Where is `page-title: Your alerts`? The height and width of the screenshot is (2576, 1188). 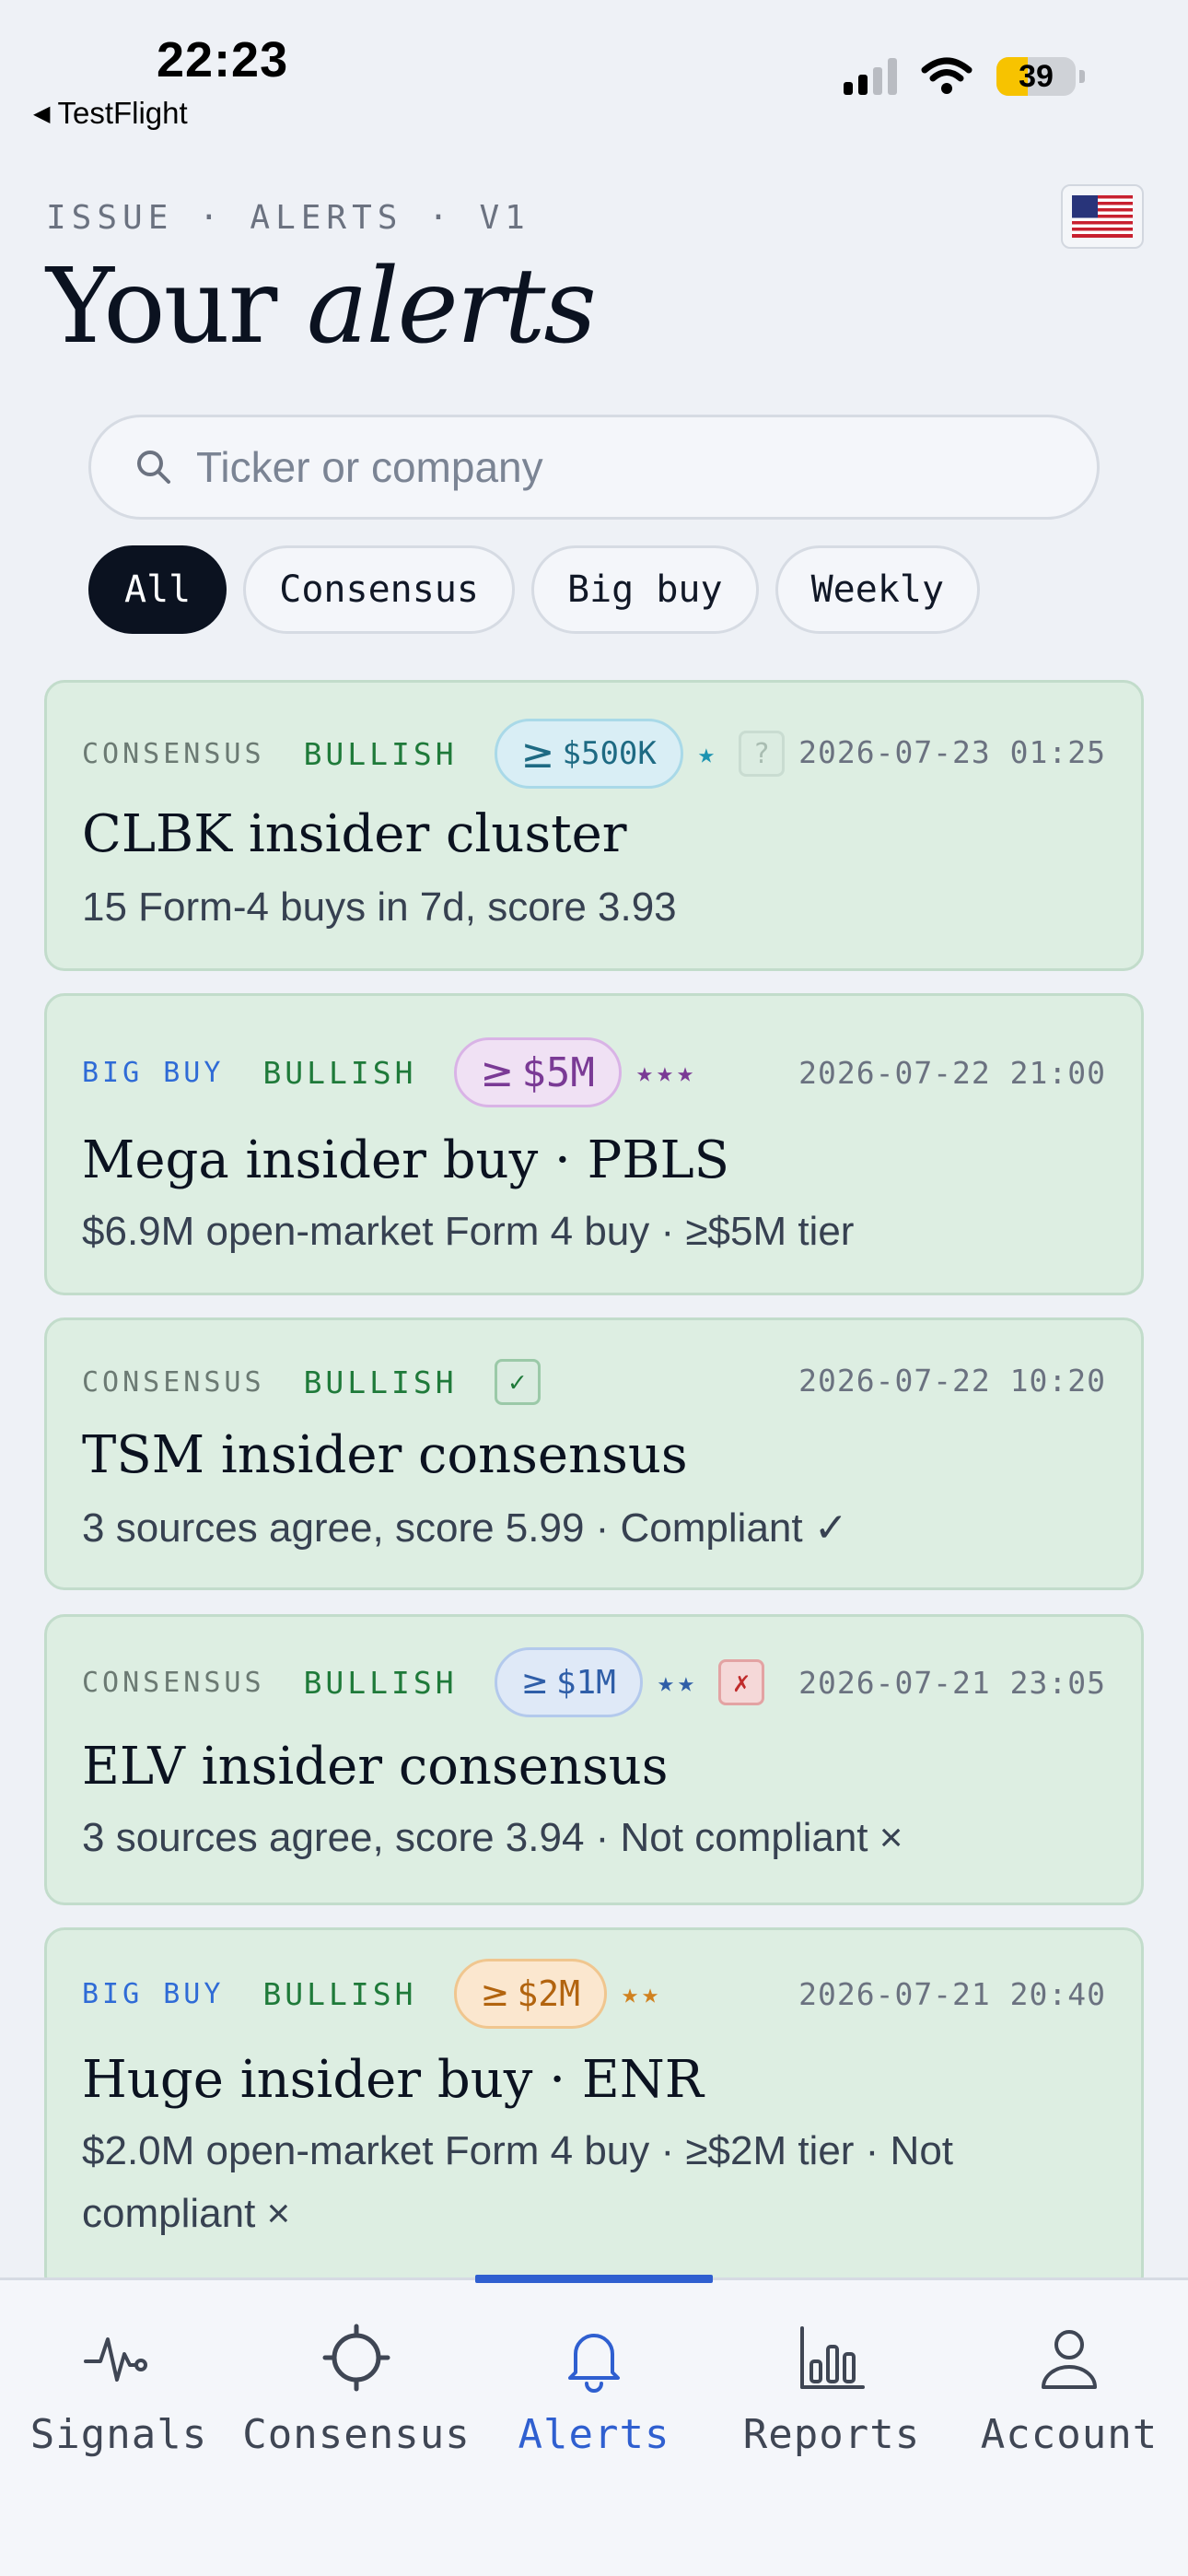 page-title: Your alerts is located at coordinates (321, 307).